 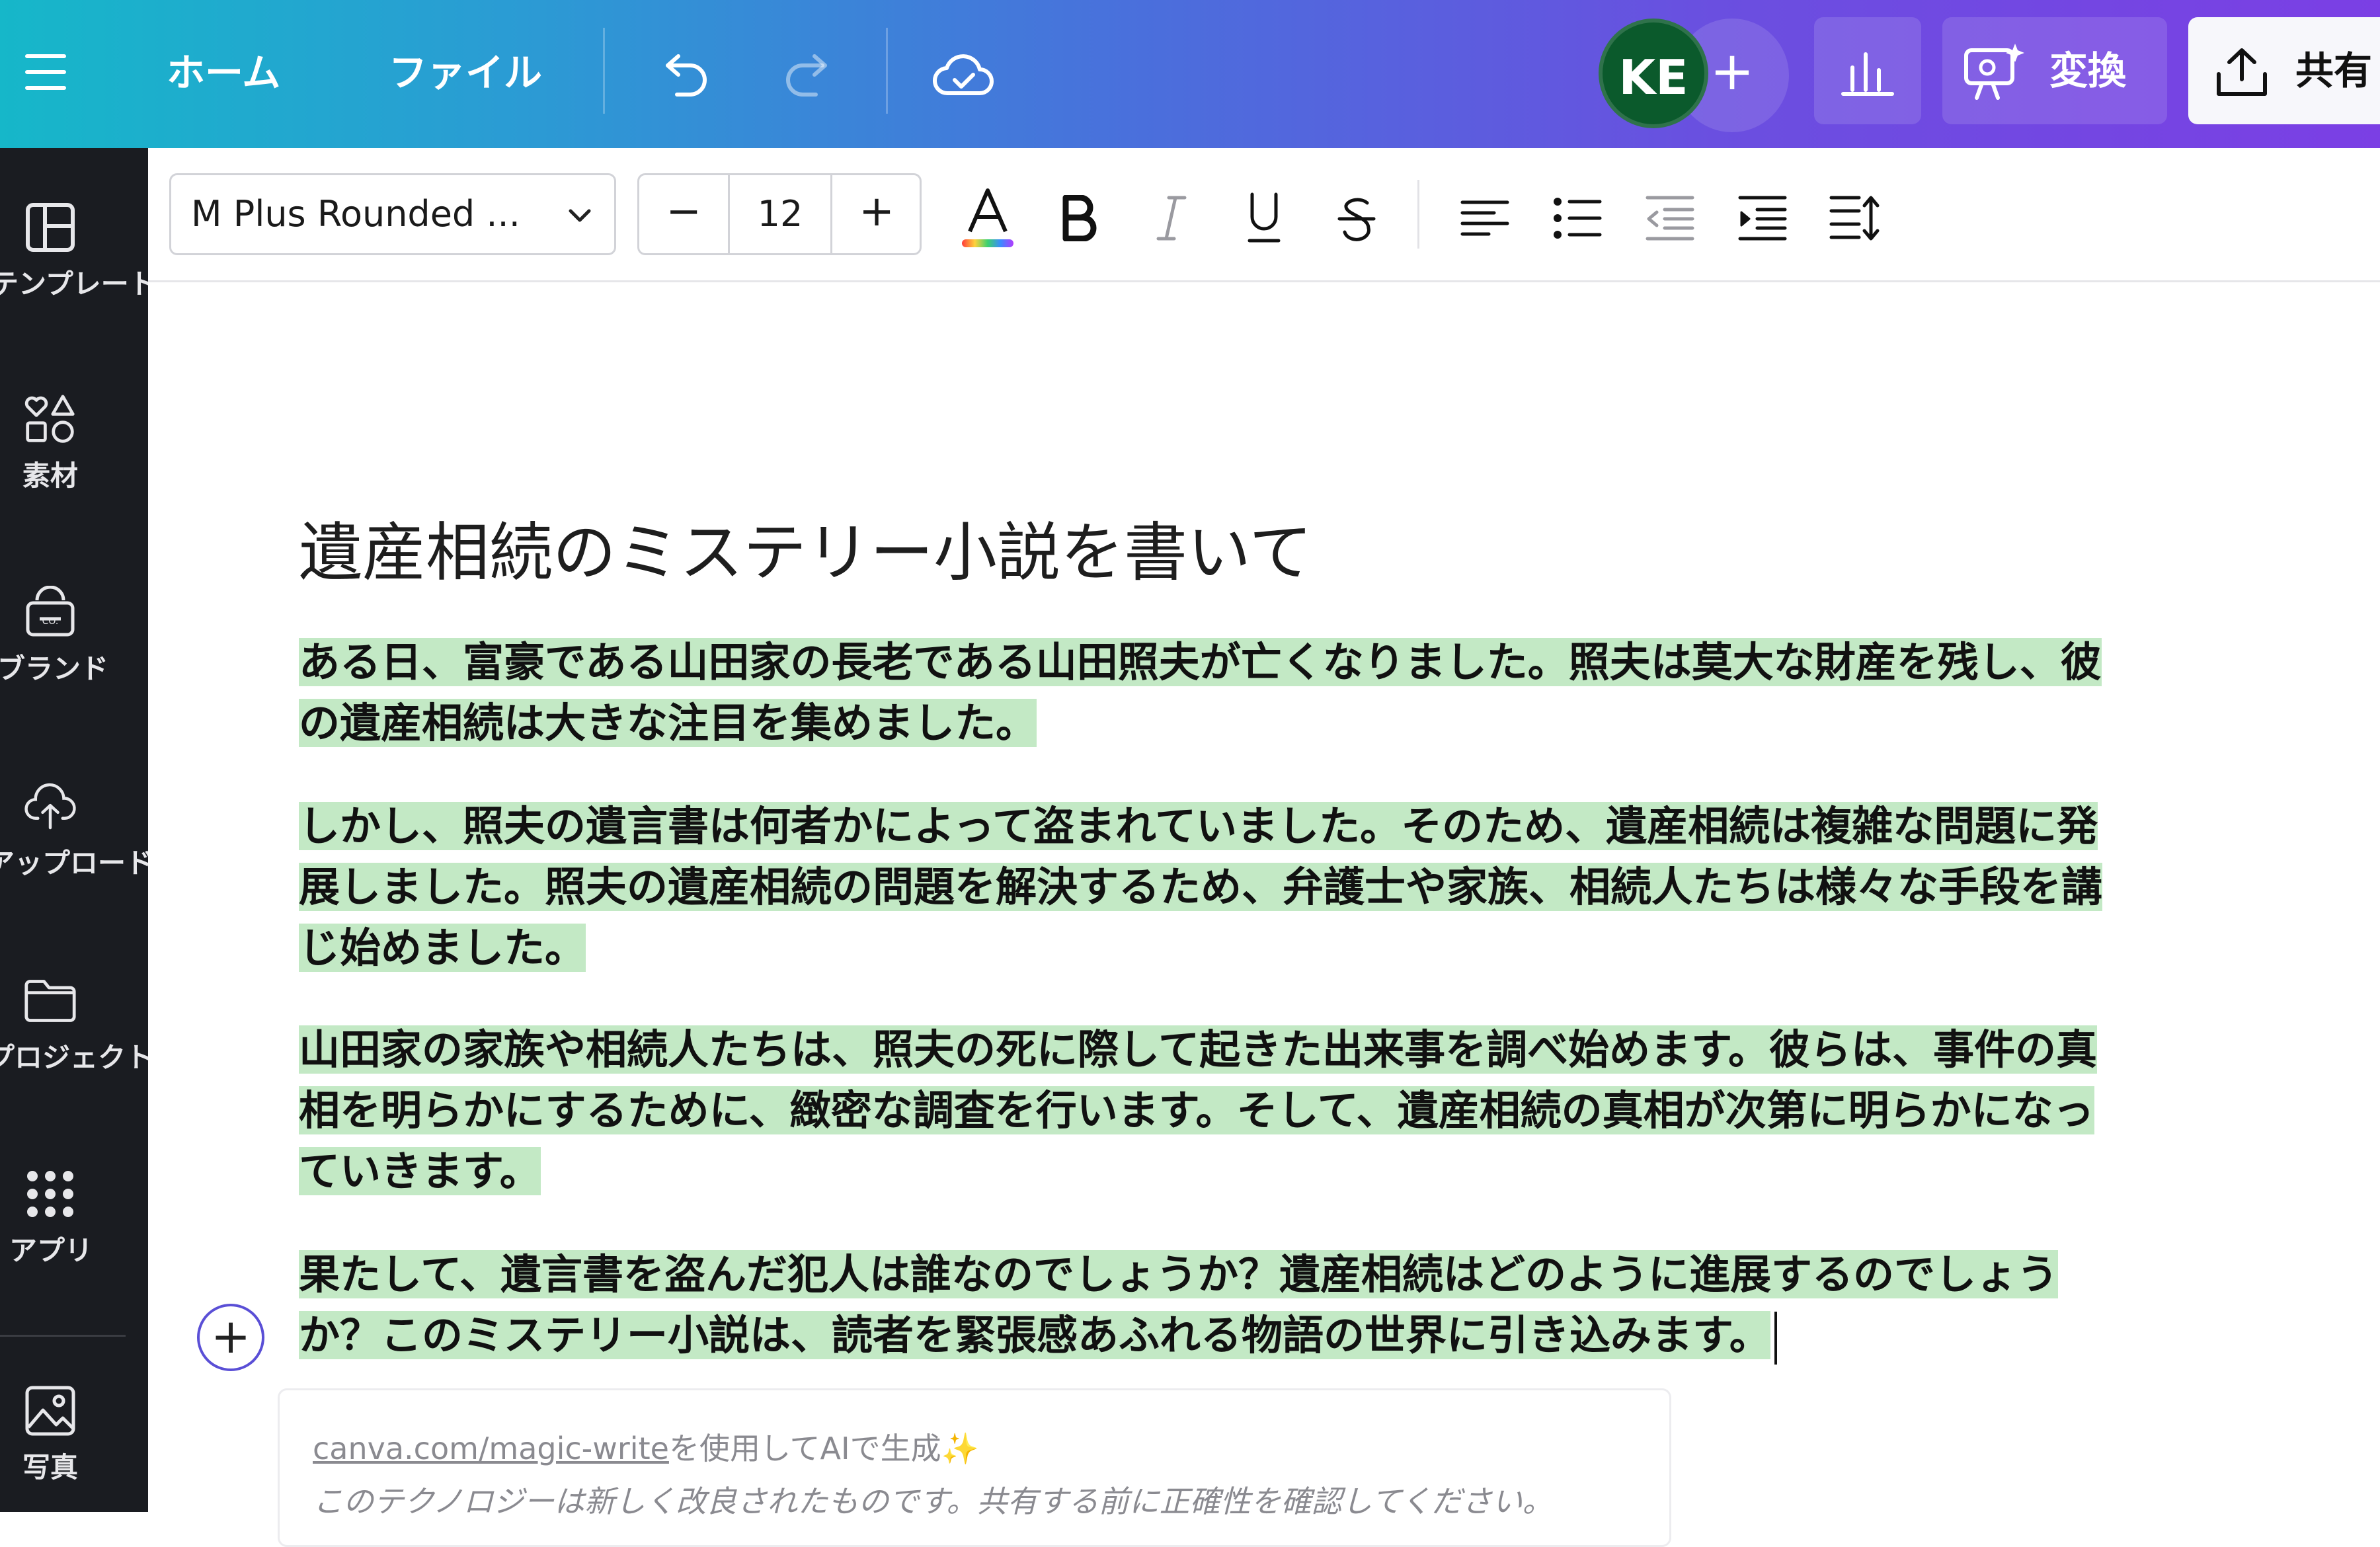 What do you see at coordinates (1079, 218) in the screenshot?
I see `bold-icon` at bounding box center [1079, 218].